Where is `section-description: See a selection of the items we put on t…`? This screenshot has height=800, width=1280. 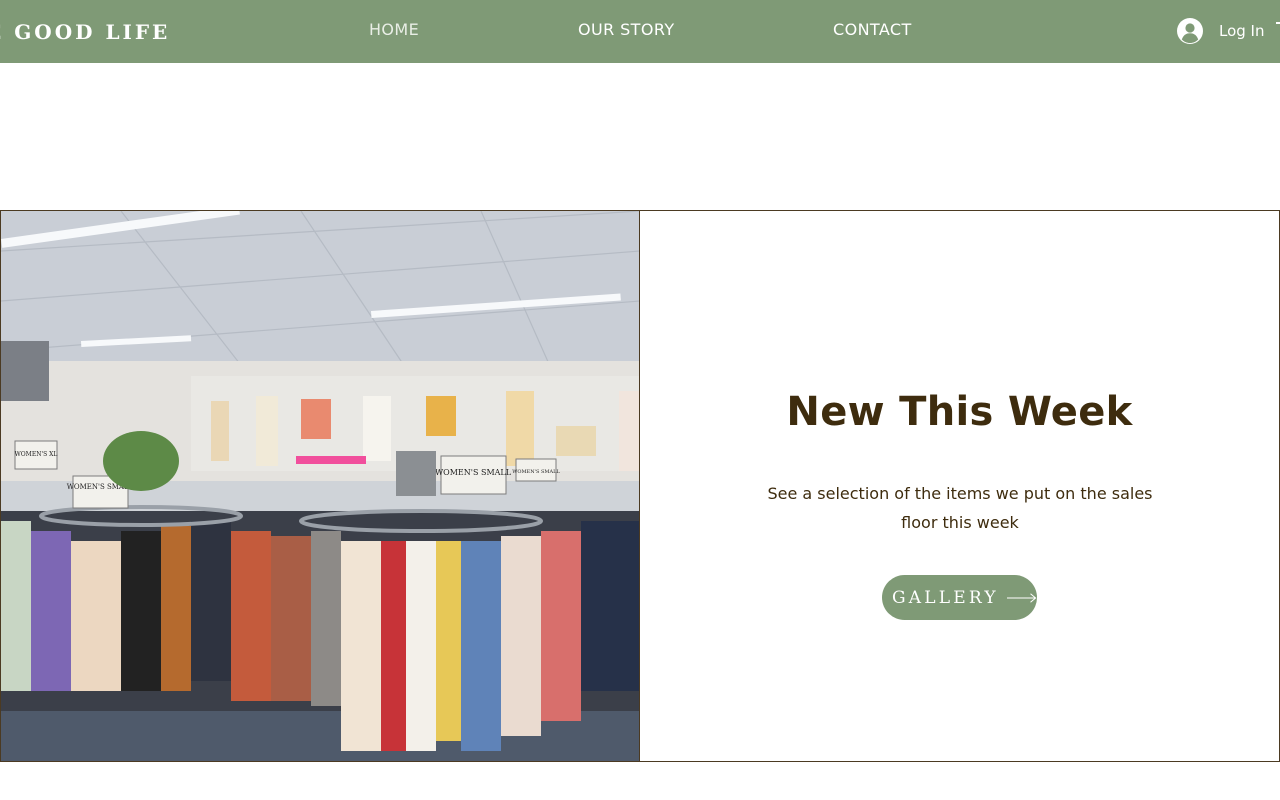
section-description: See a selection of the items we put on t… is located at coordinates (960, 508).